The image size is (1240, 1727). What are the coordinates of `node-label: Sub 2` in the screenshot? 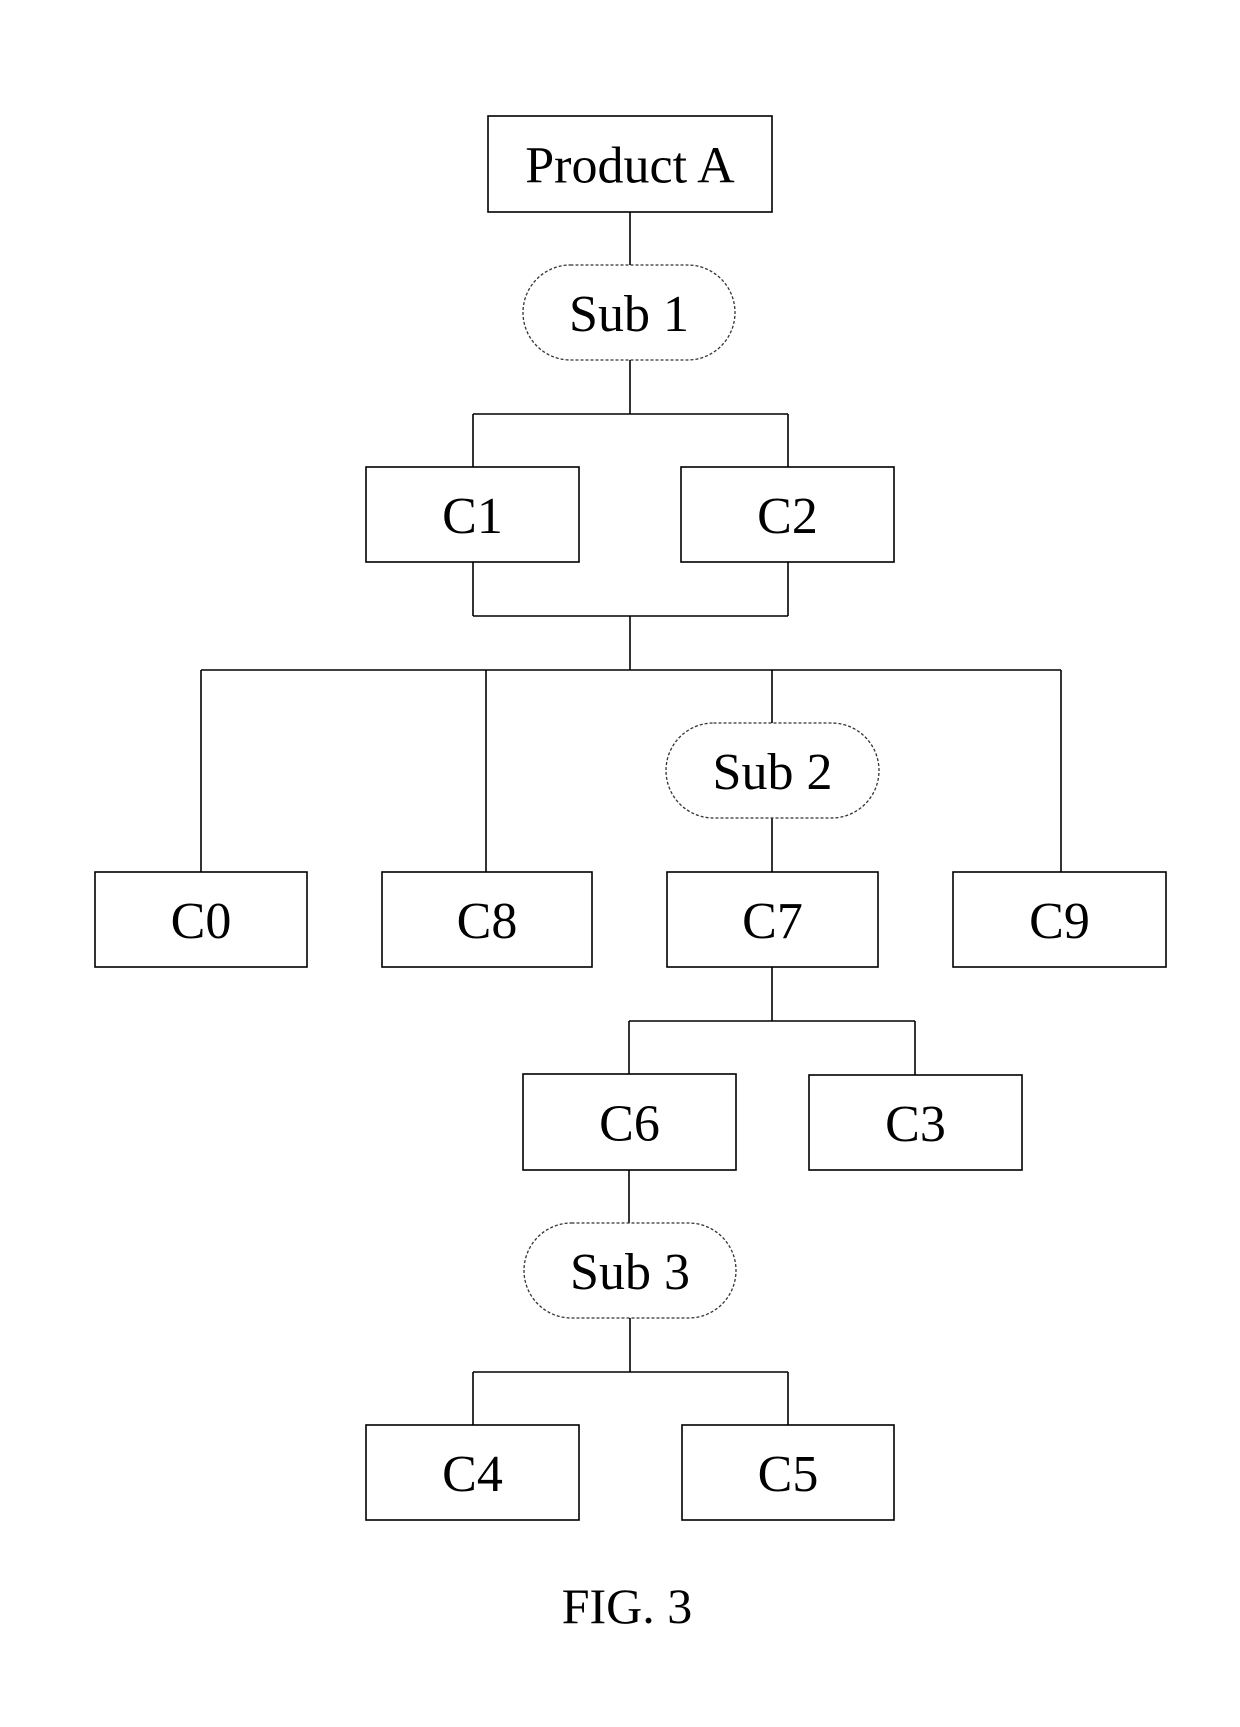 It's located at (773, 772).